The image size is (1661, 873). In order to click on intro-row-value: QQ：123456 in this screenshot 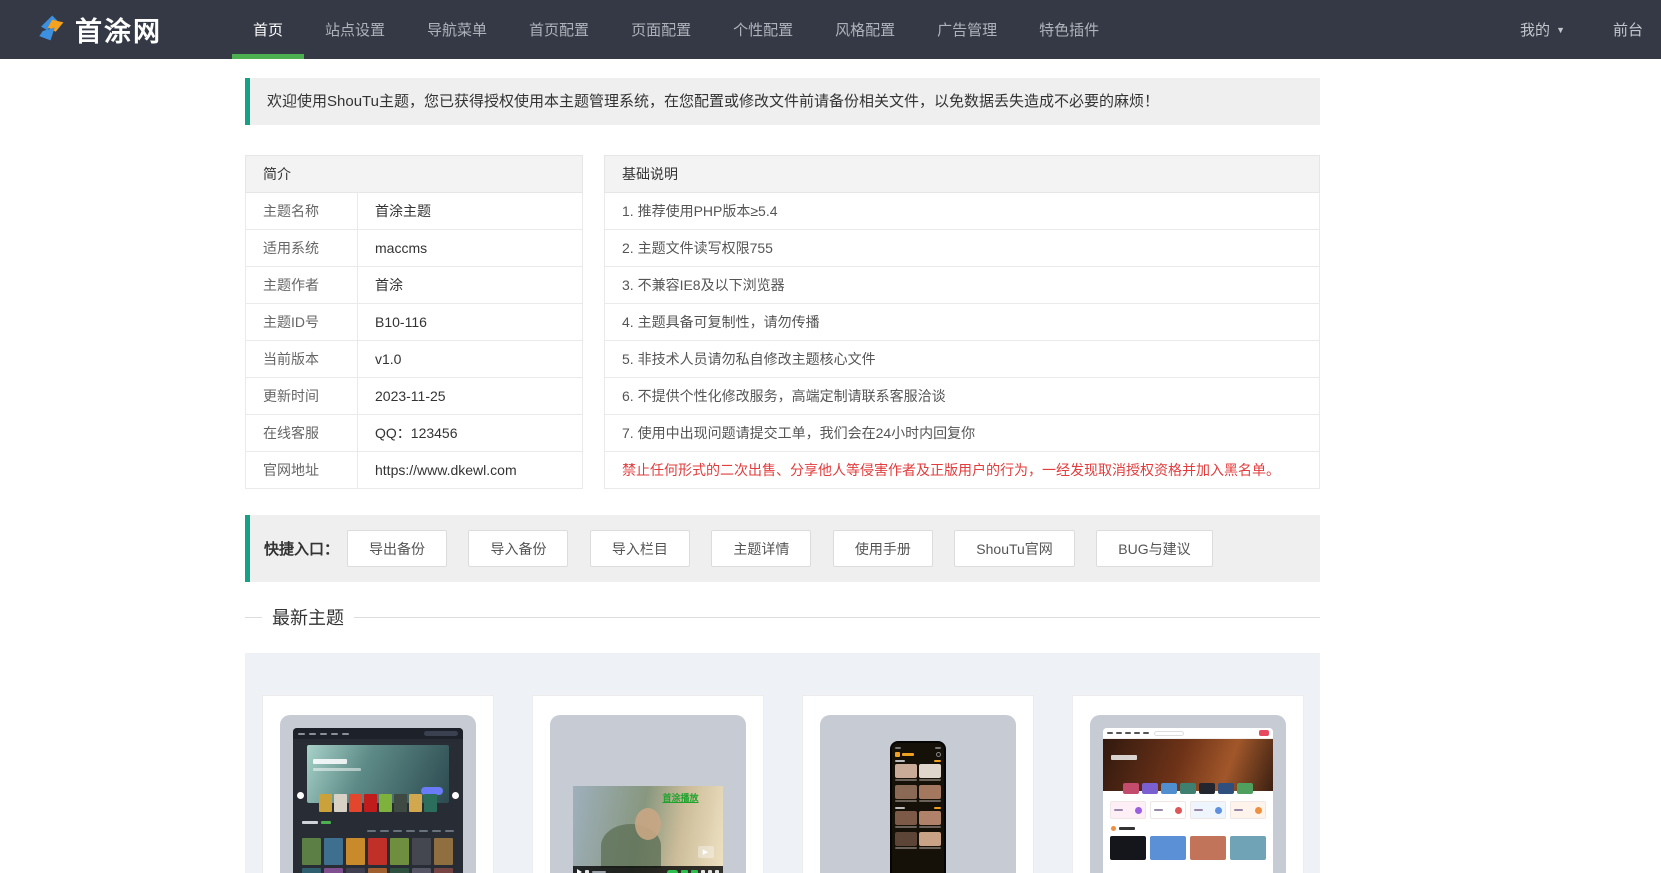, I will do `click(470, 433)`.